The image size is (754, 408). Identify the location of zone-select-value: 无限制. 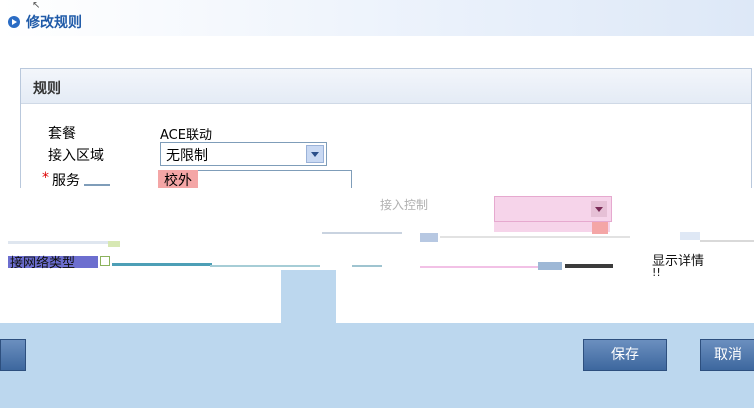
(187, 156).